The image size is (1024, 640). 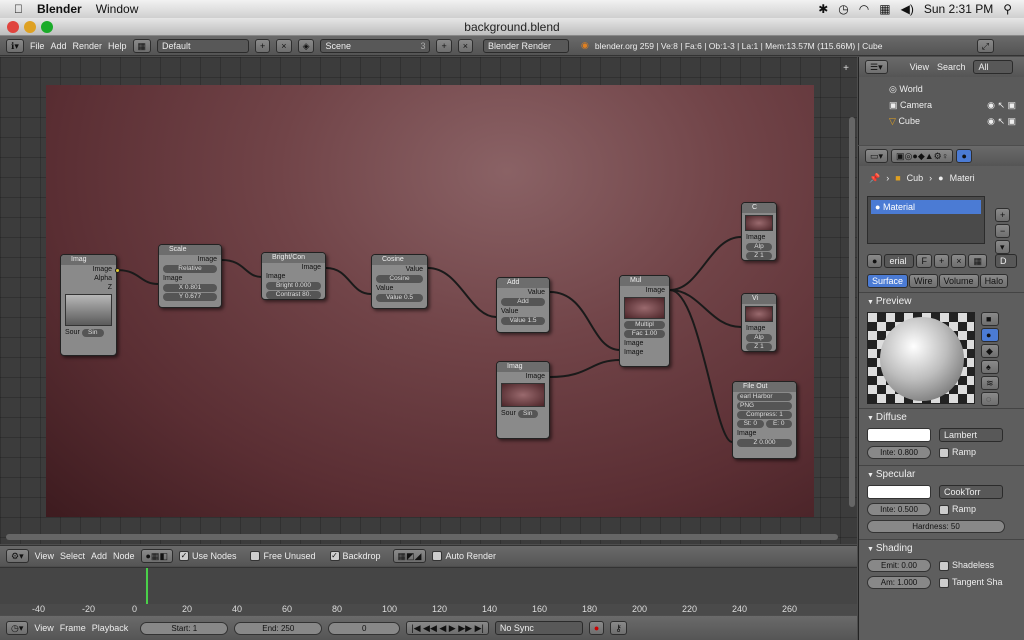 I want to click on layout-add-icon: +, so click(x=263, y=45).